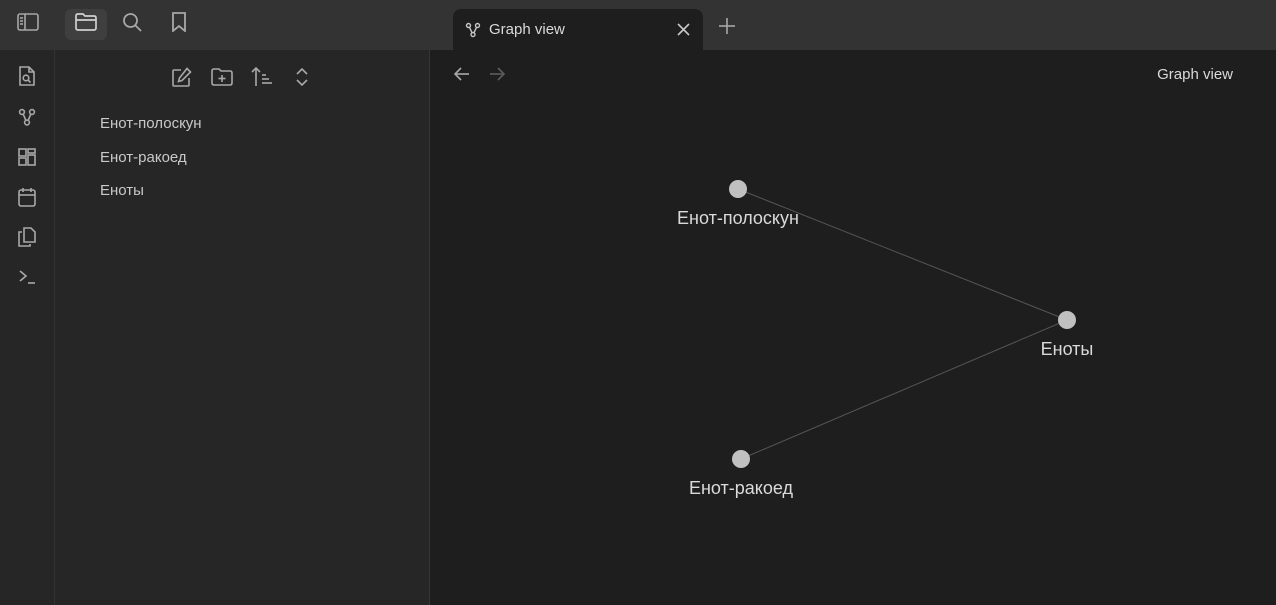  I want to click on bookmark-icon, so click(179, 24).